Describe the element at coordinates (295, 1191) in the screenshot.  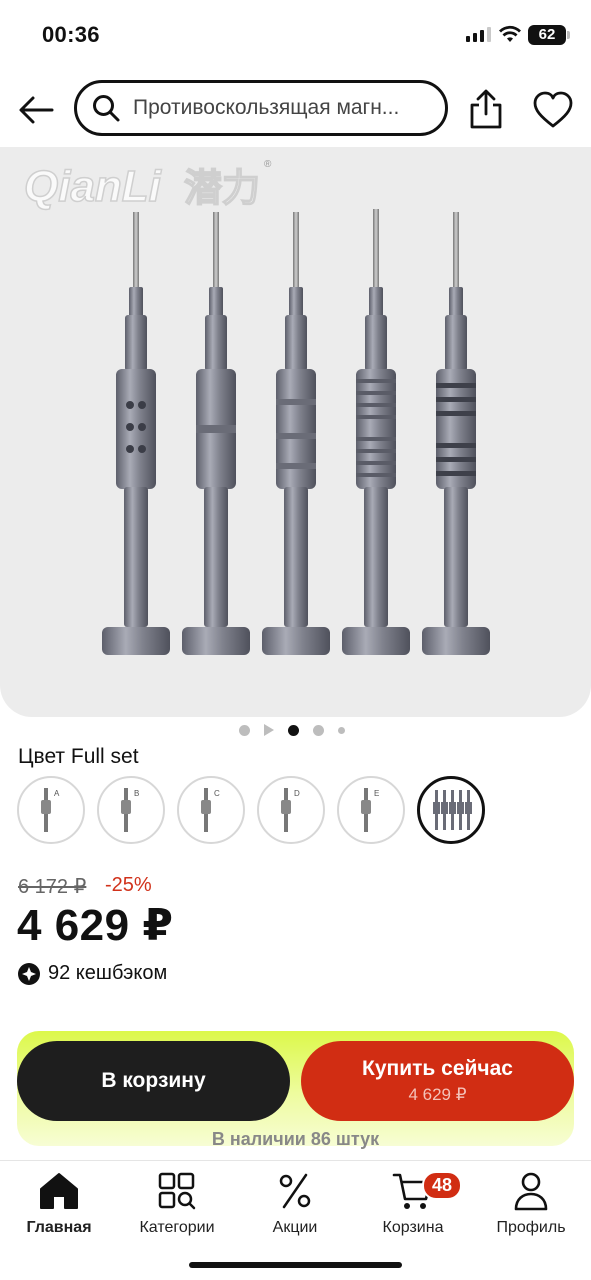
I see `percent-icon` at that location.